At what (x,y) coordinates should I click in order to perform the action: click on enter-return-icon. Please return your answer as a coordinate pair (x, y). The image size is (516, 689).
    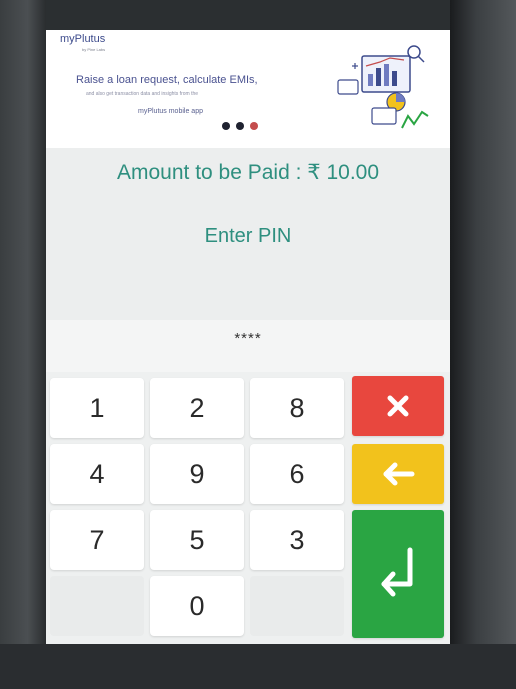
    Looking at the image, I should click on (397, 572).